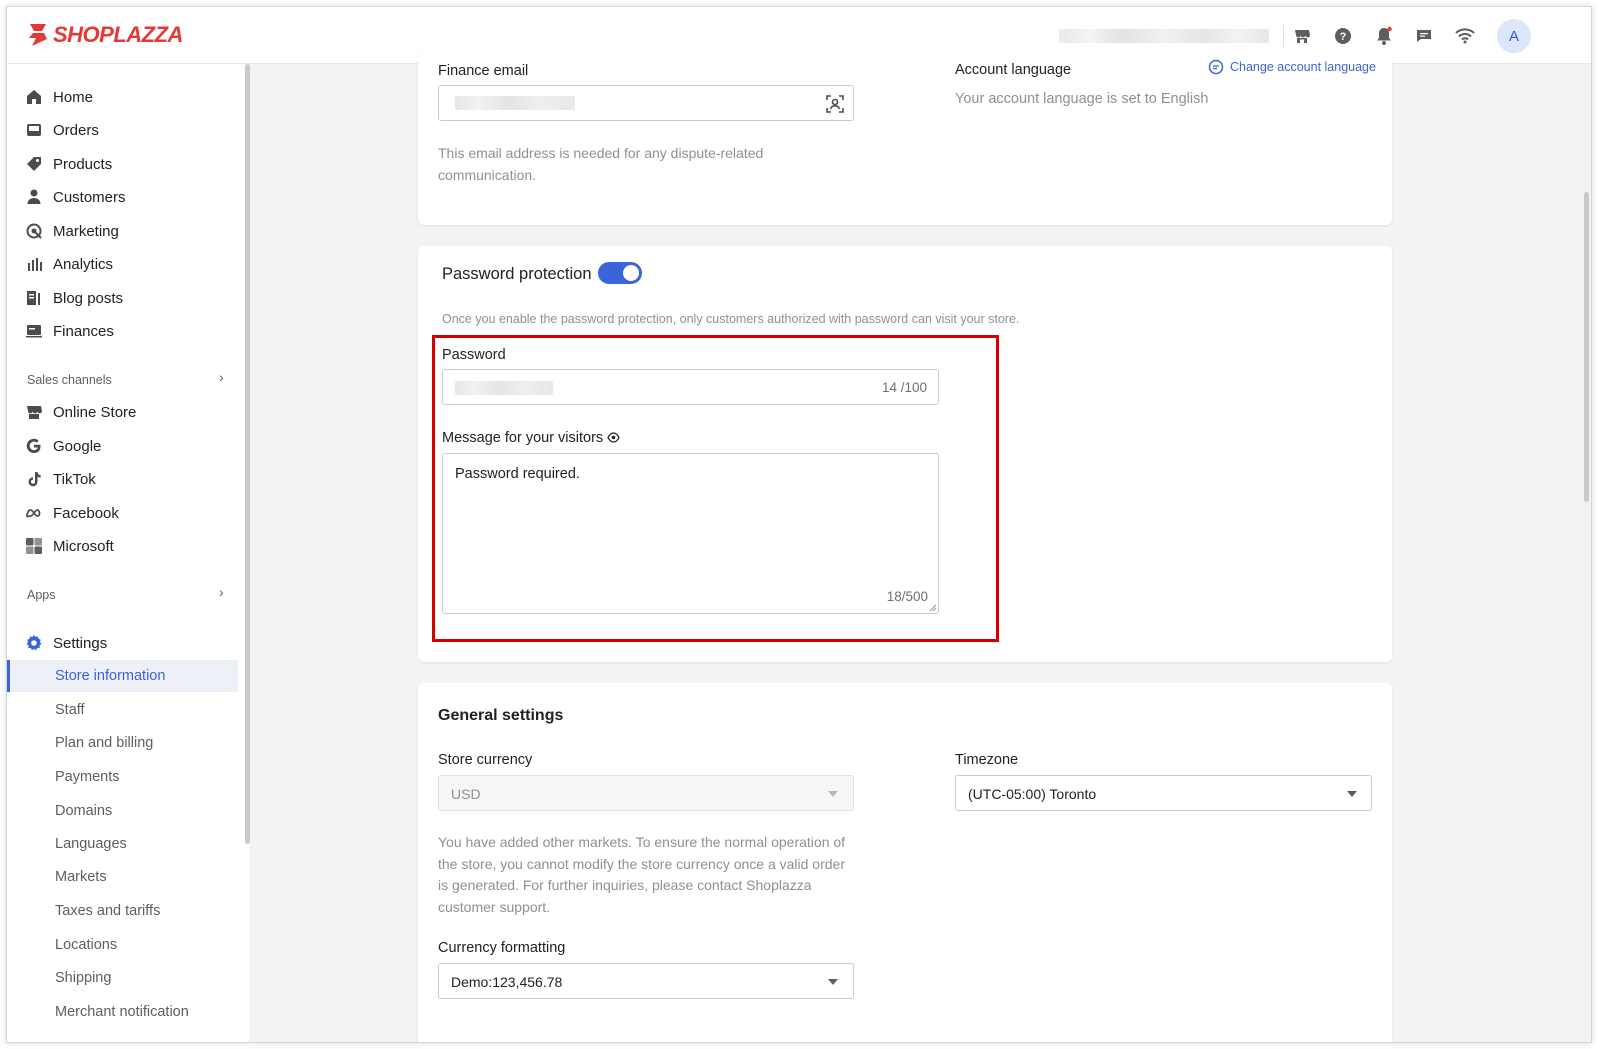  Describe the element at coordinates (91, 844) in the screenshot. I see `settings-item-languages: Languages` at that location.